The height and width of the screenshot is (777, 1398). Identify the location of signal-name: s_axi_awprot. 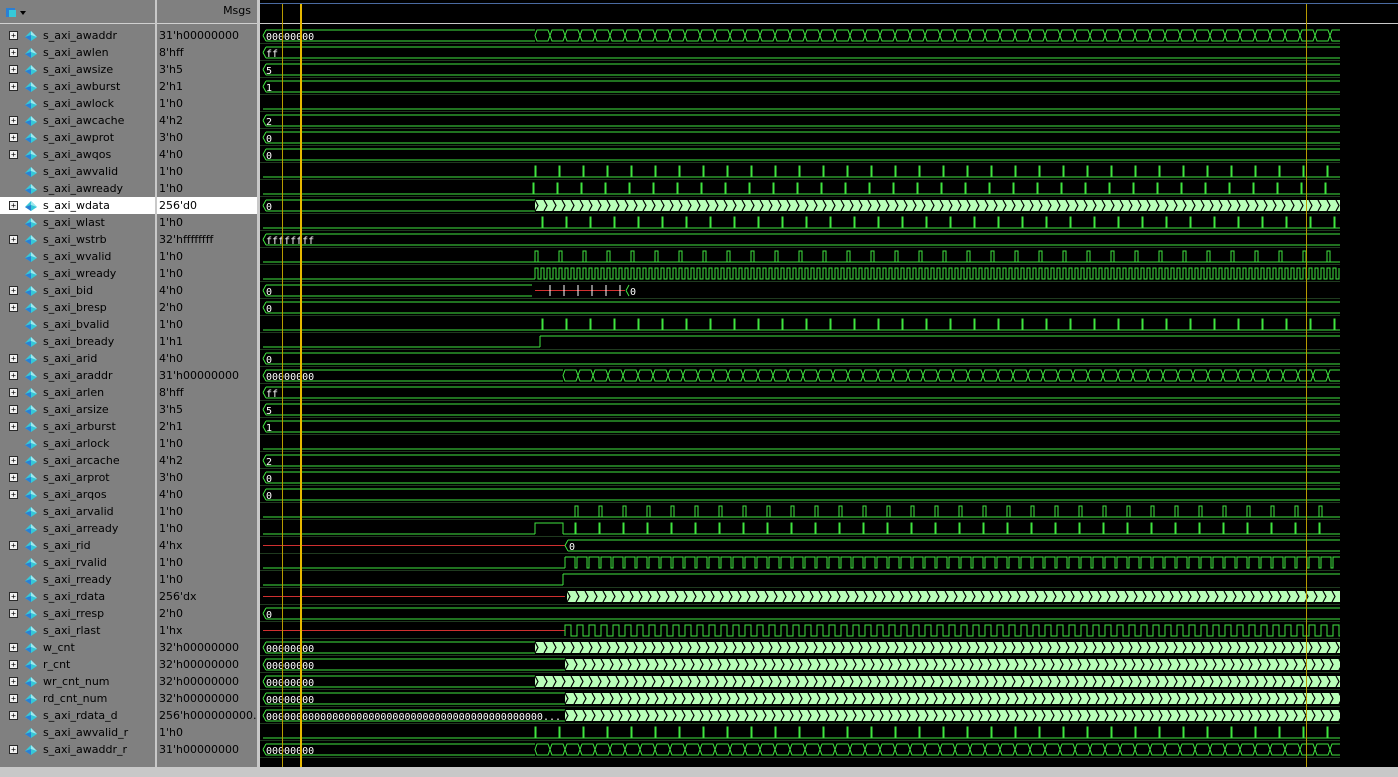
(79, 137).